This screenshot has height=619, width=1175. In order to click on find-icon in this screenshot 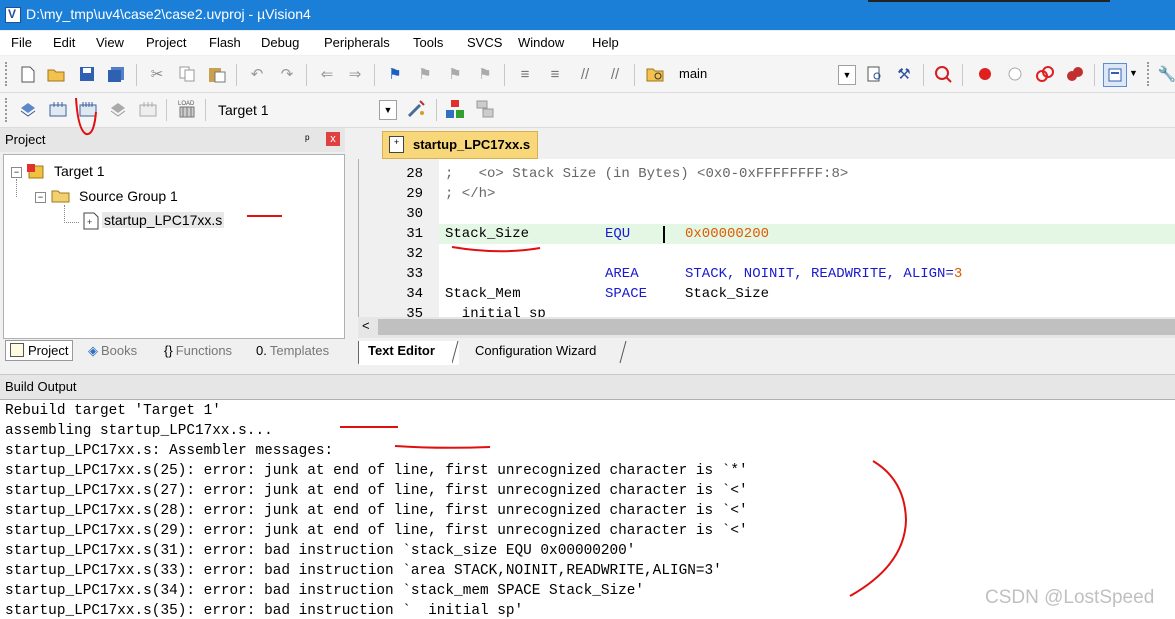, I will do `click(875, 74)`.